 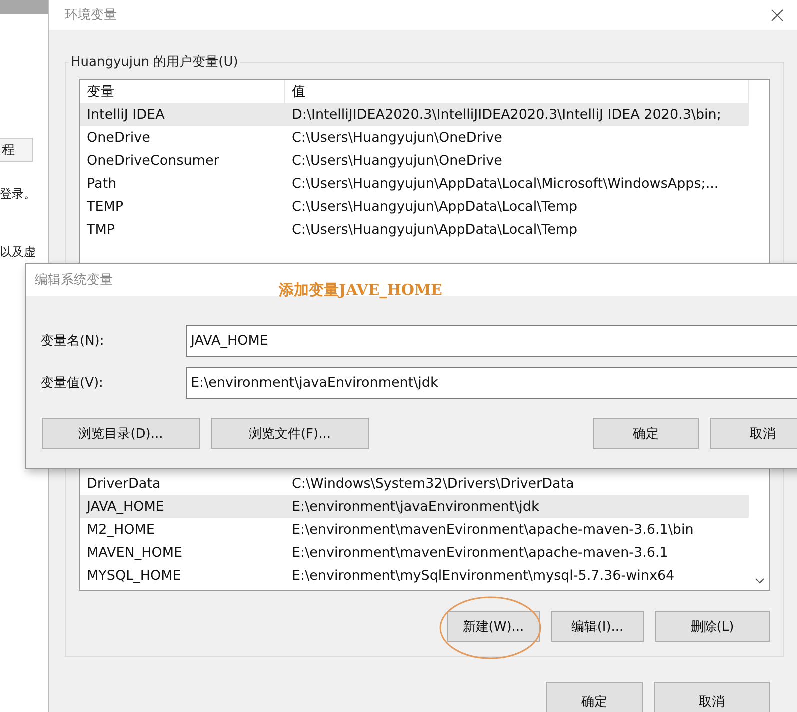 I want to click on chevron-down-icon, so click(x=760, y=581).